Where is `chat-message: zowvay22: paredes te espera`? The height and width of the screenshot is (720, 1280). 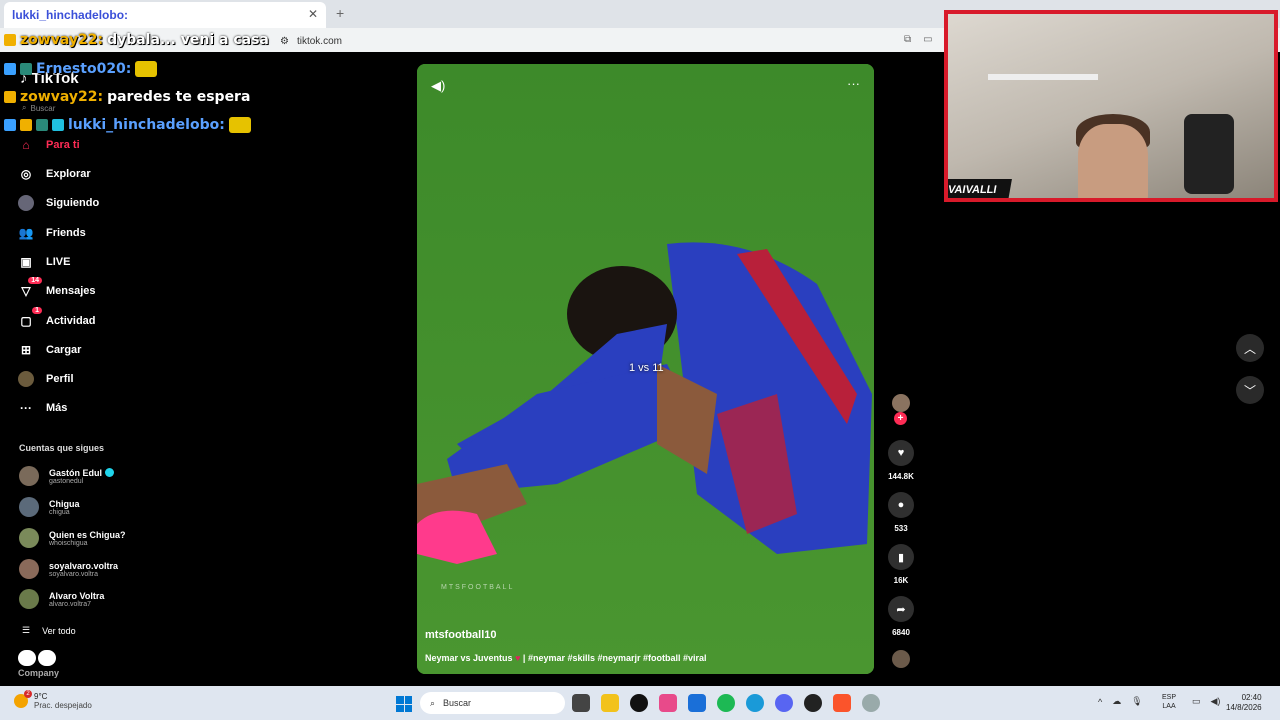 chat-message: zowvay22: paredes te espera is located at coordinates (127, 97).